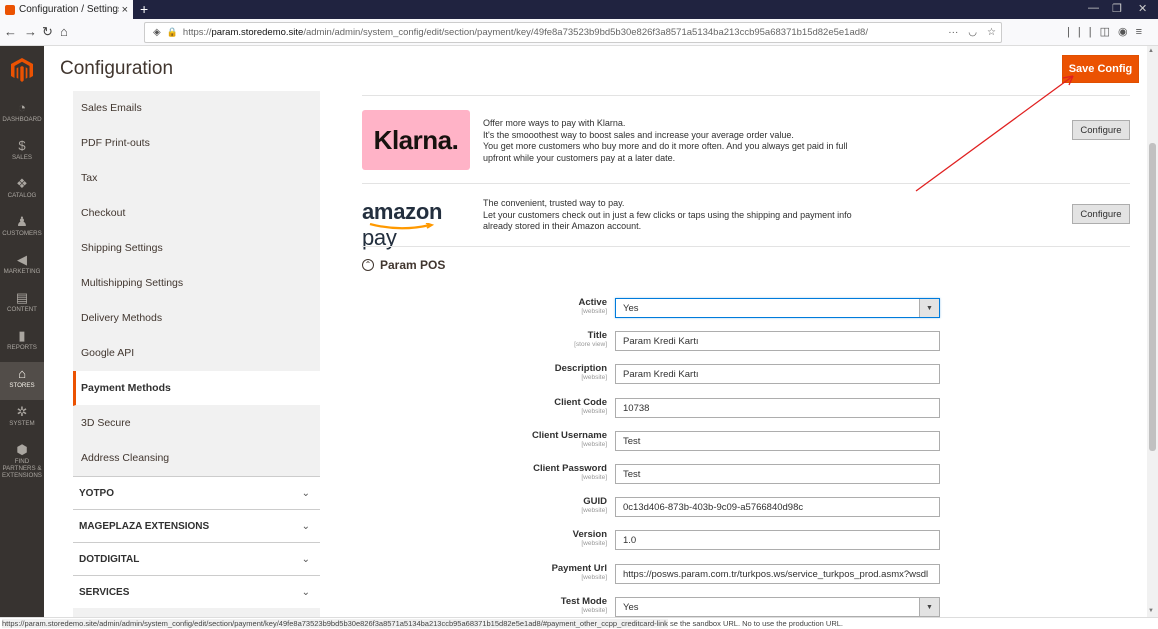 Image resolution: width=1158 pixels, height=629 pixels. Describe the element at coordinates (22, 70) in the screenshot. I see `magento-logo-icon` at that location.